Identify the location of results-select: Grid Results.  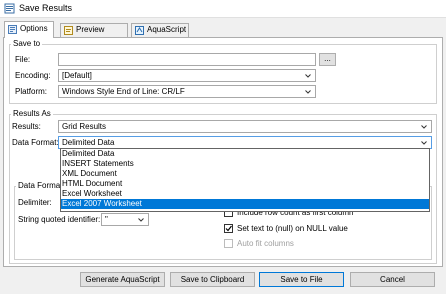
(245, 126).